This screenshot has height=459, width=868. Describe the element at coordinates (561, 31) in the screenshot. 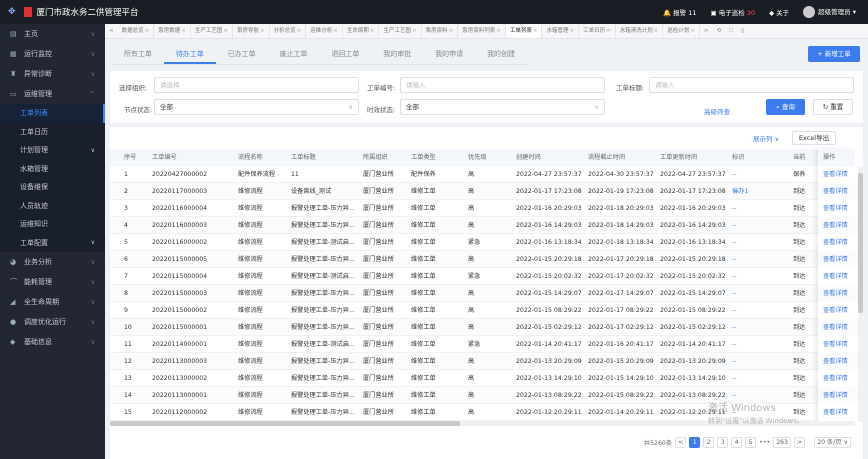

I see `page-tab: 水箱管理×` at that location.